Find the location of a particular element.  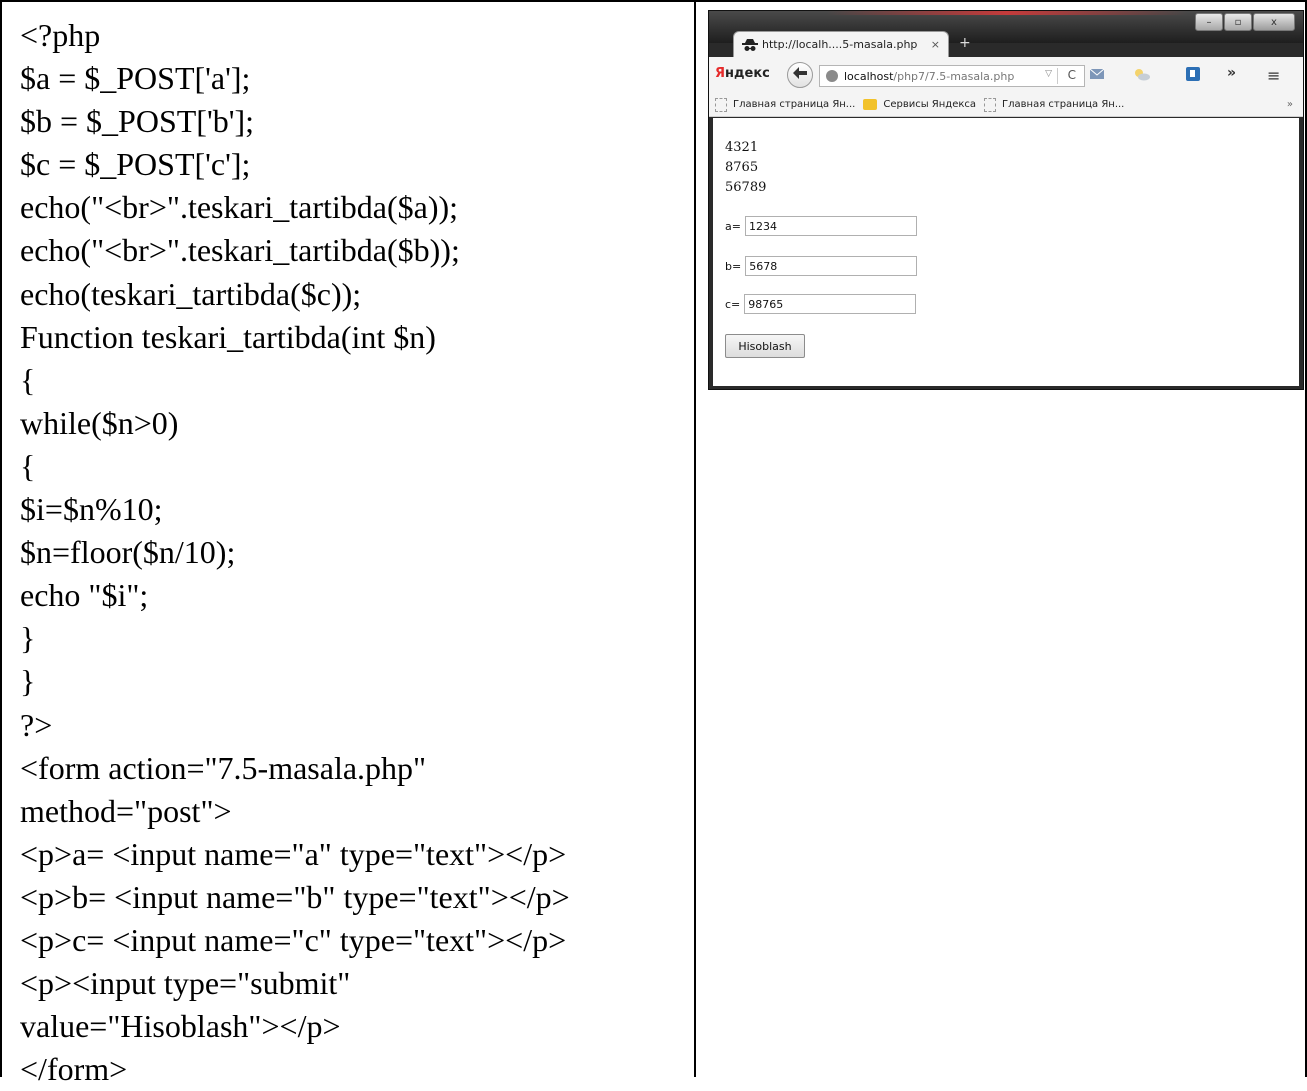

code-line: value="Hisoblash"></p> is located at coordinates (180, 1026).